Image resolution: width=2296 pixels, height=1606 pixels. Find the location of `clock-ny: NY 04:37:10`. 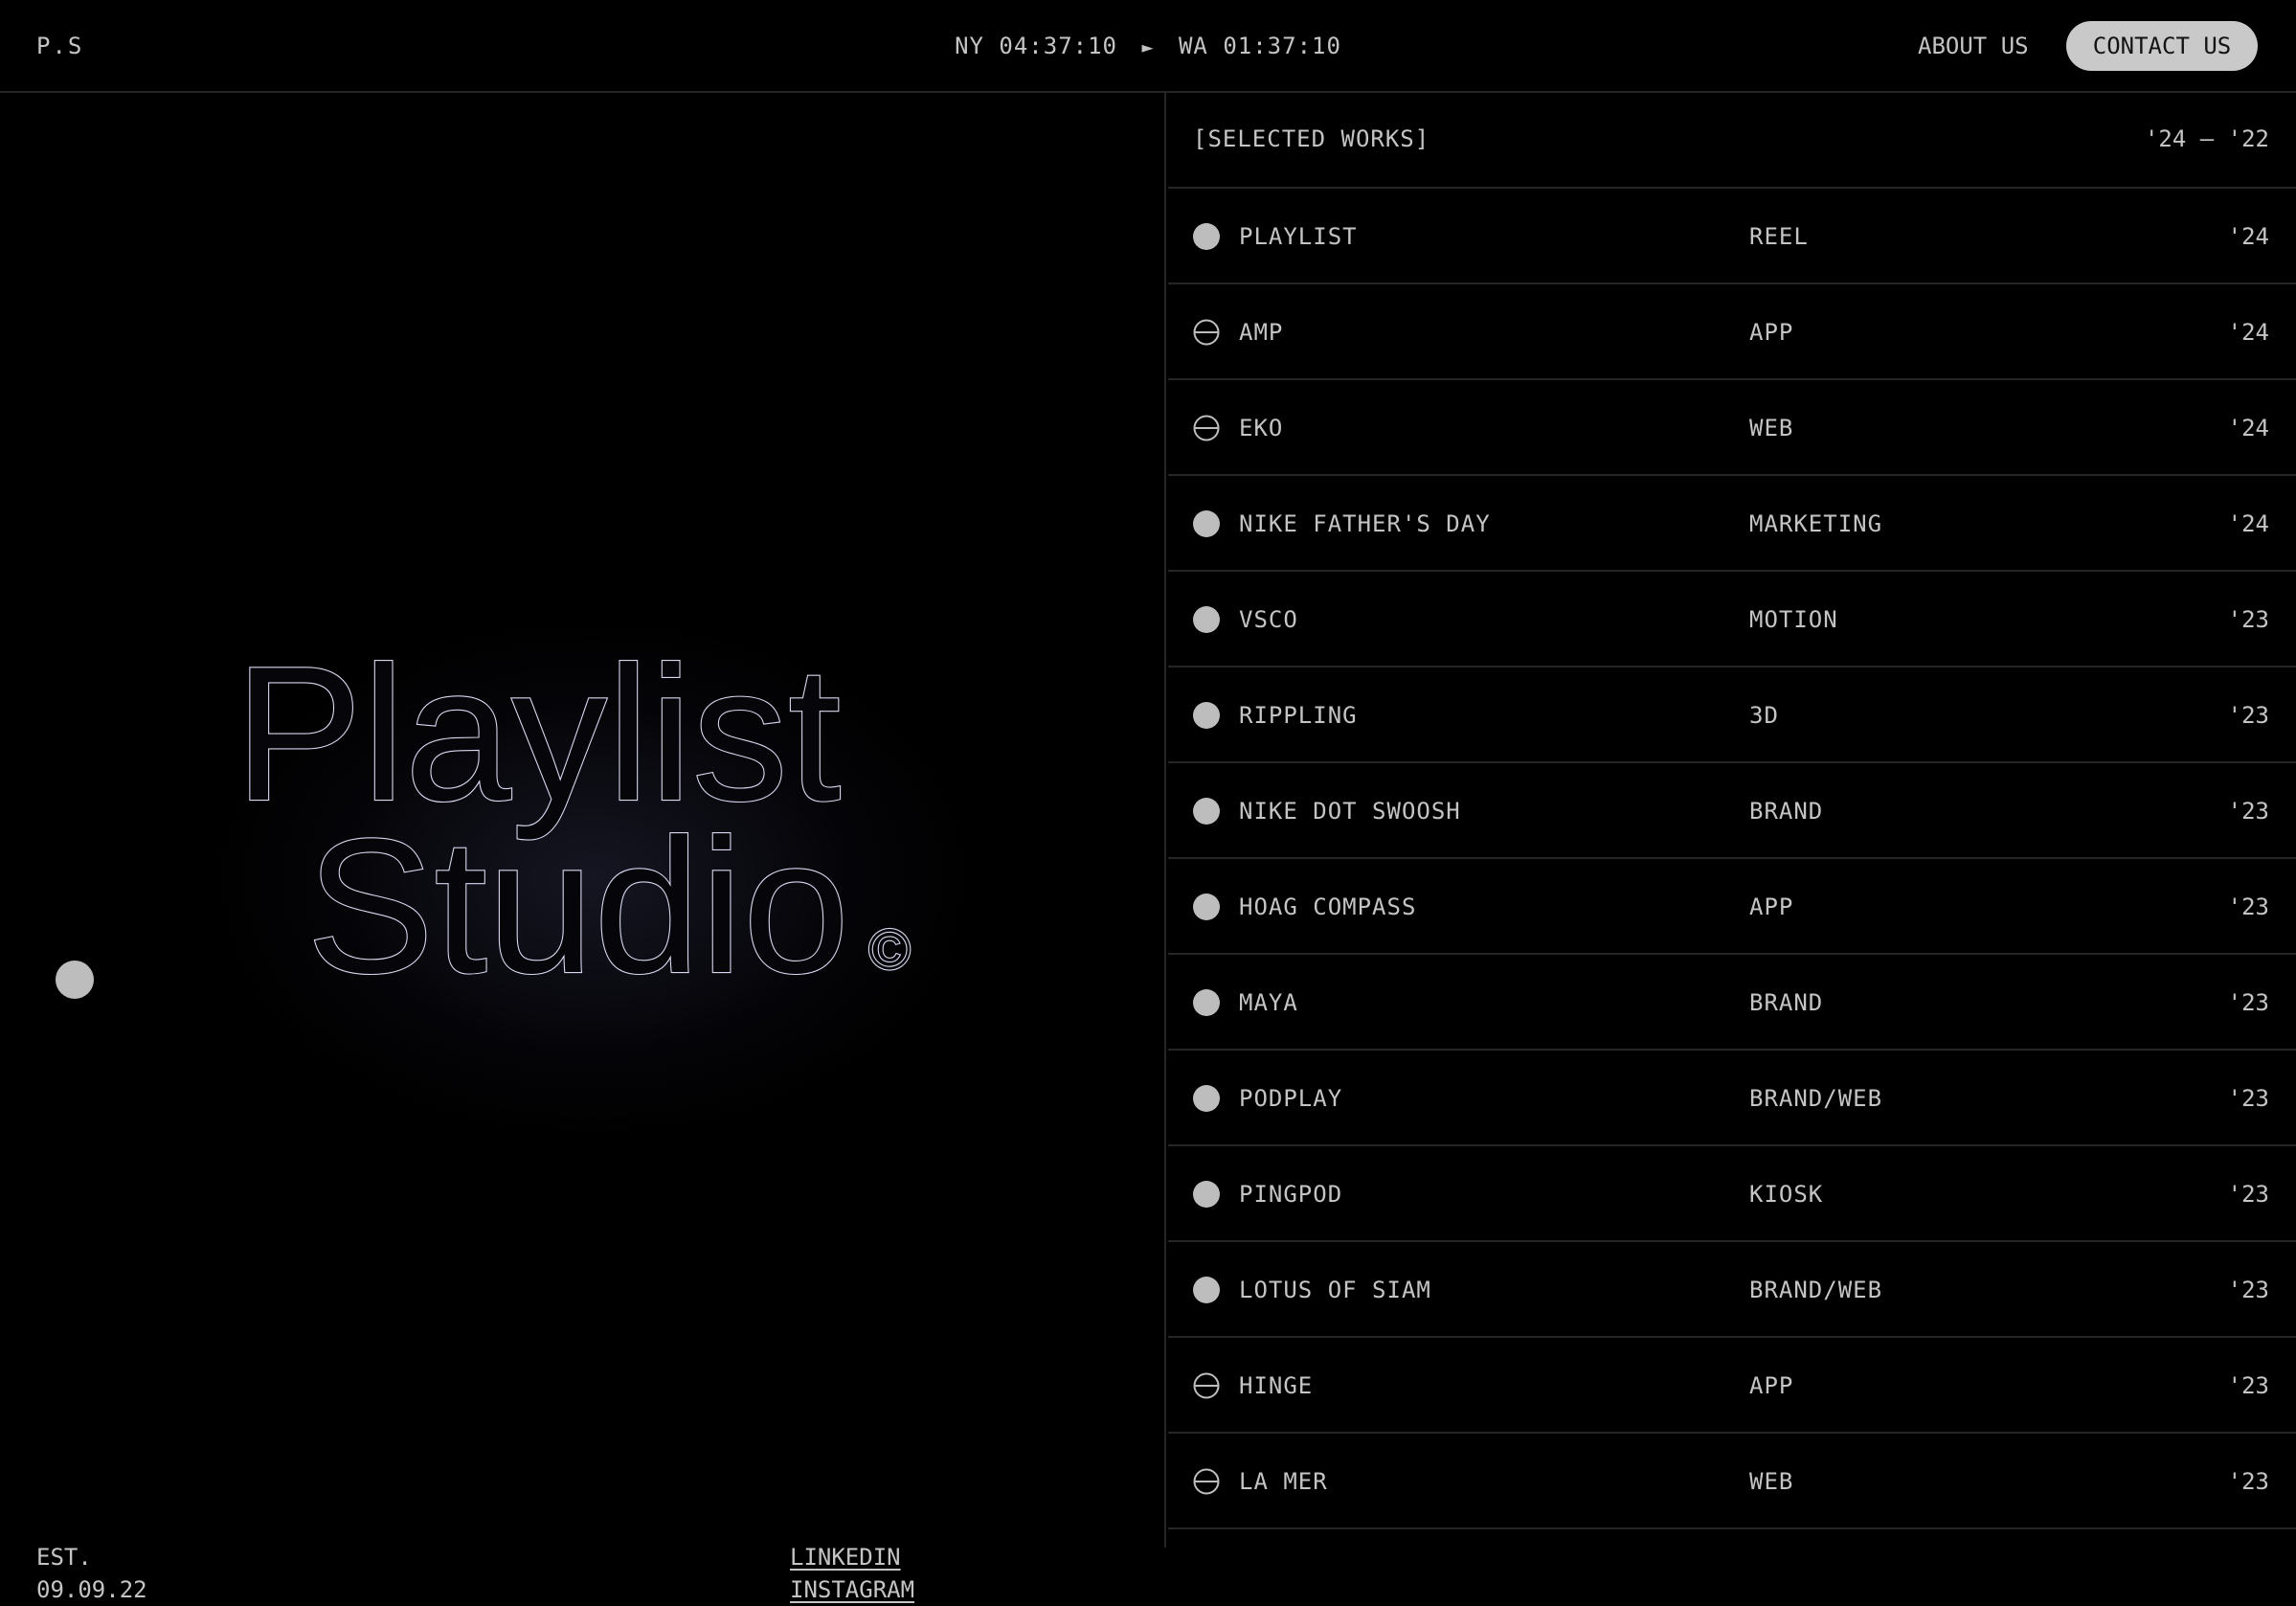

clock-ny: NY 04:37:10 is located at coordinates (1036, 46).